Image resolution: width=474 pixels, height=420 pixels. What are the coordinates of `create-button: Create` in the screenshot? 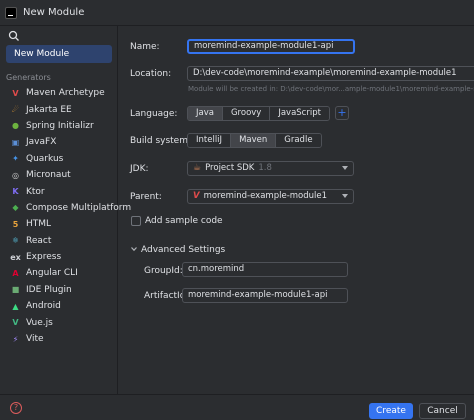 It's located at (391, 411).